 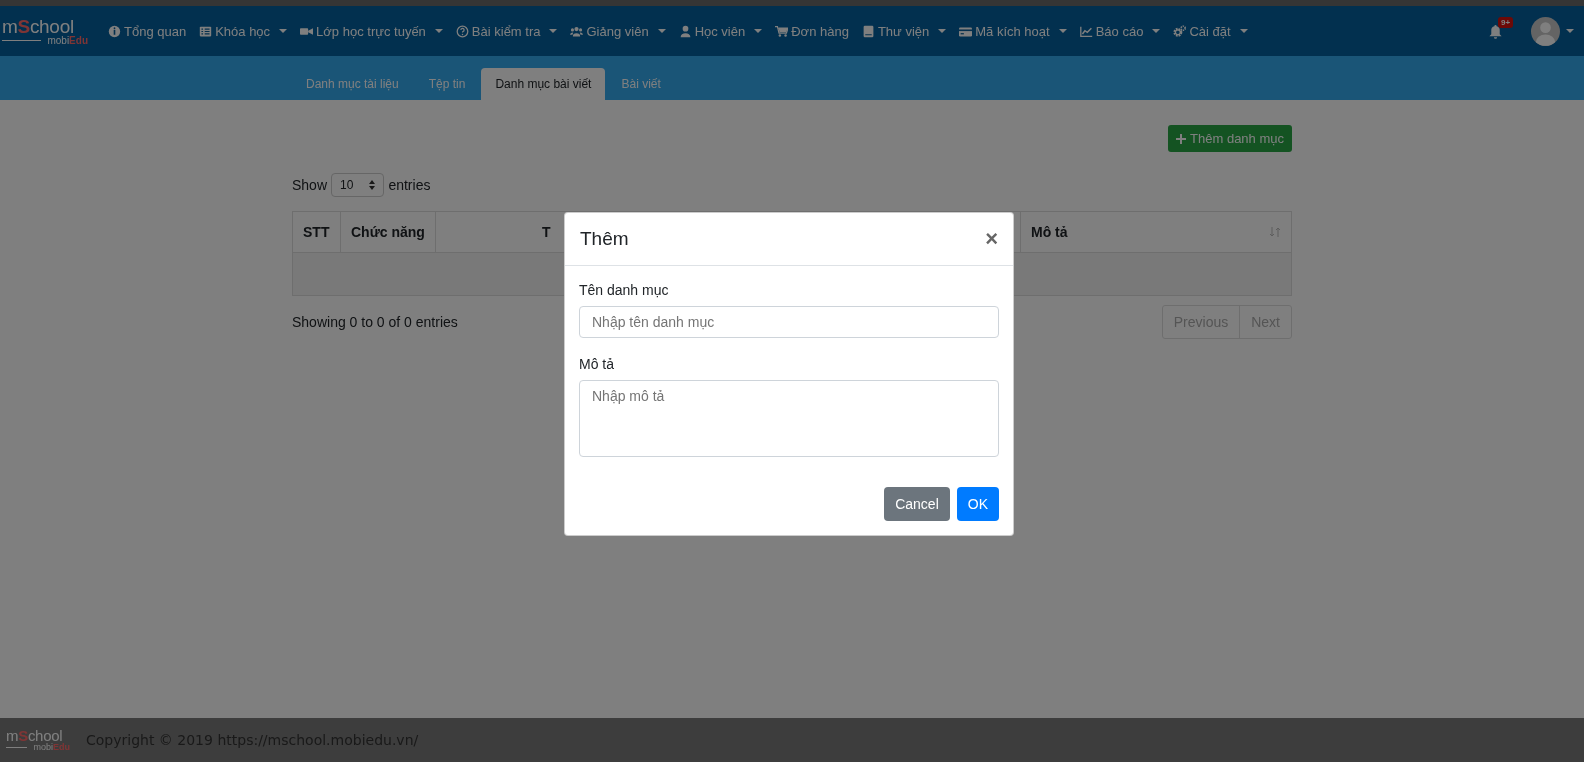 I want to click on entries-label: entries, so click(x=409, y=185).